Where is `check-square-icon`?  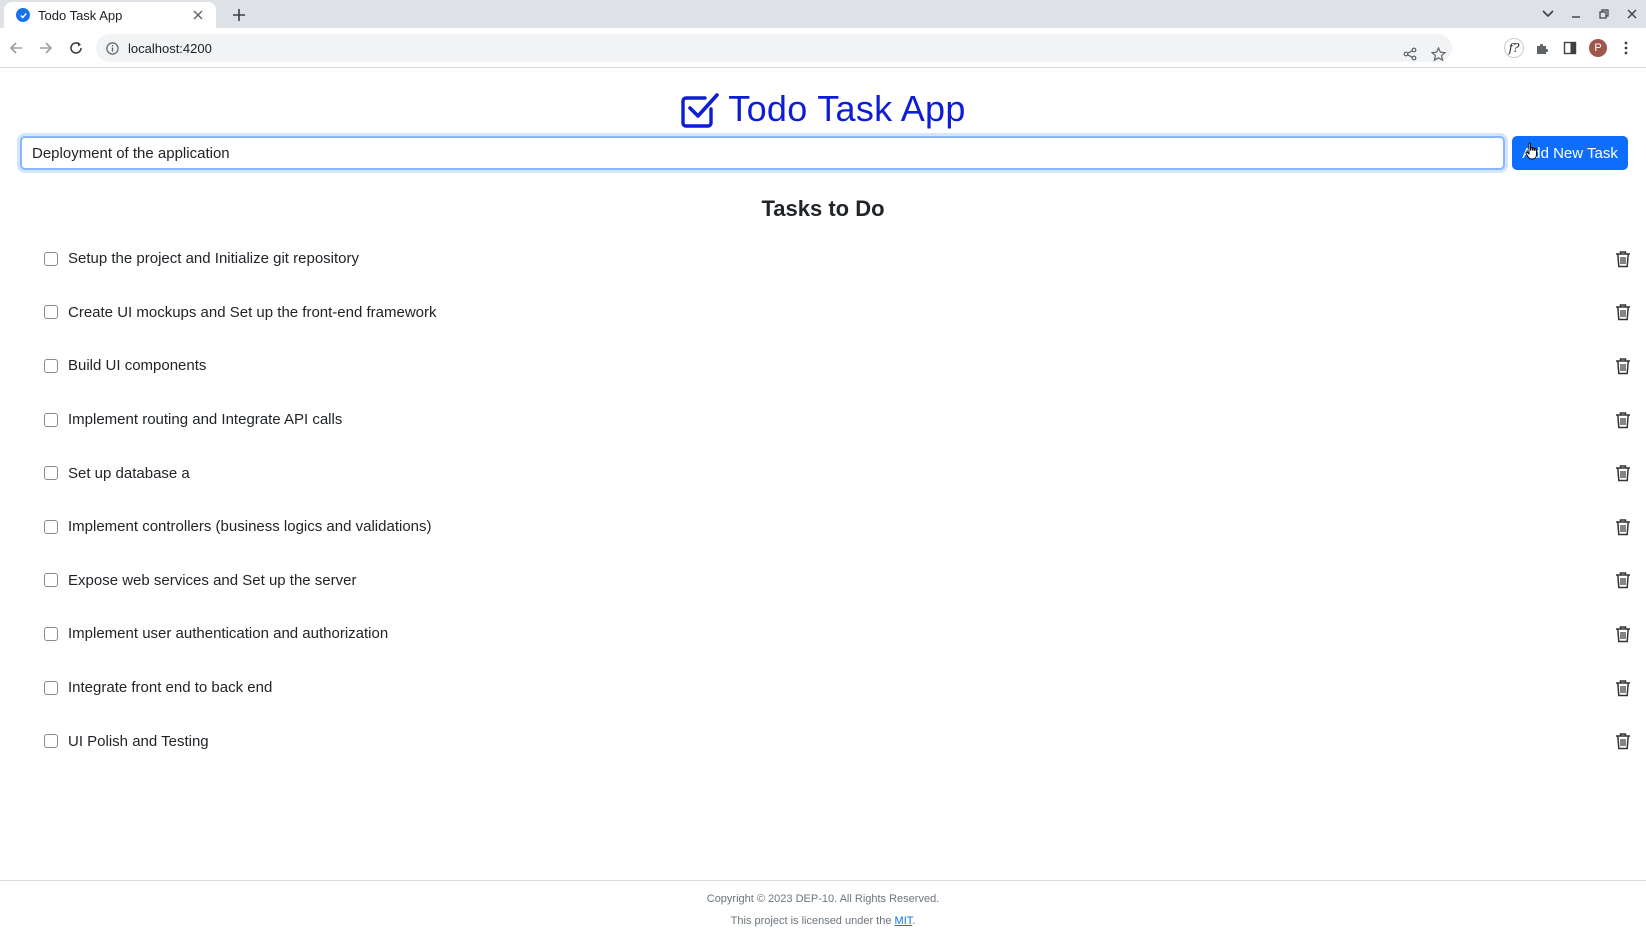 check-square-icon is located at coordinates (700, 110).